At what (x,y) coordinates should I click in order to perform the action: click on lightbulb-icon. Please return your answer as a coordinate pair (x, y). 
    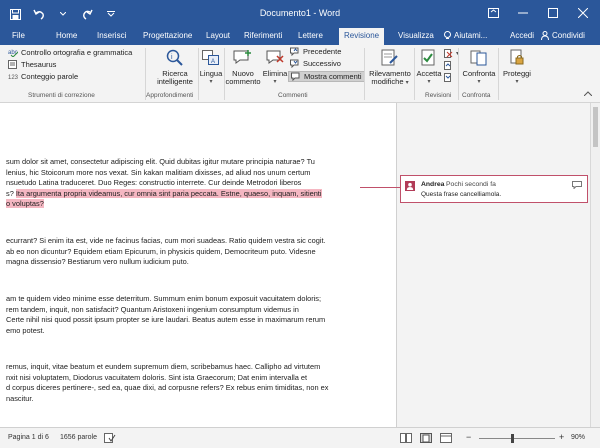
    Looking at the image, I should click on (447, 35).